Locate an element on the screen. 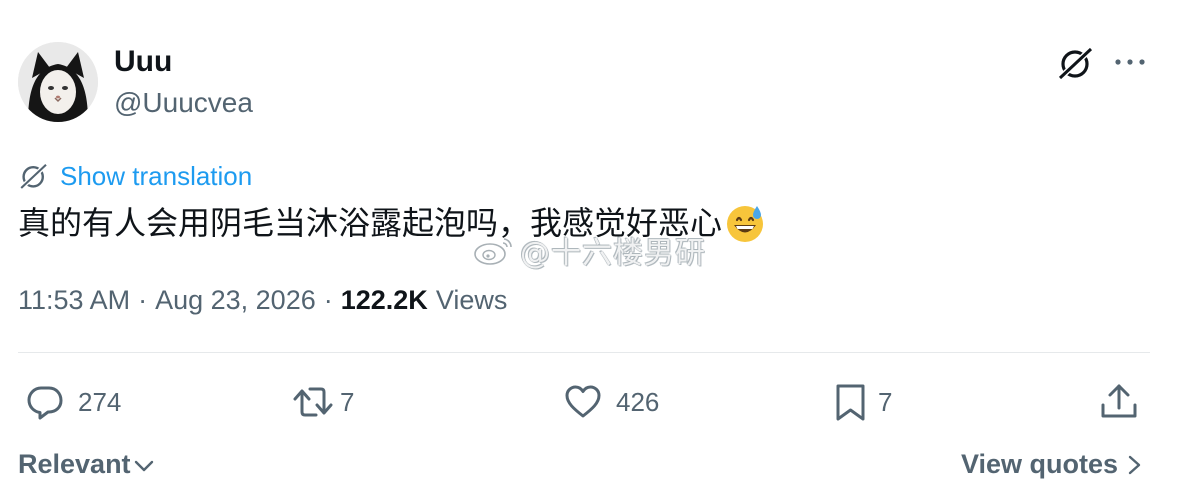  display-name: Uuu is located at coordinates (143, 62).